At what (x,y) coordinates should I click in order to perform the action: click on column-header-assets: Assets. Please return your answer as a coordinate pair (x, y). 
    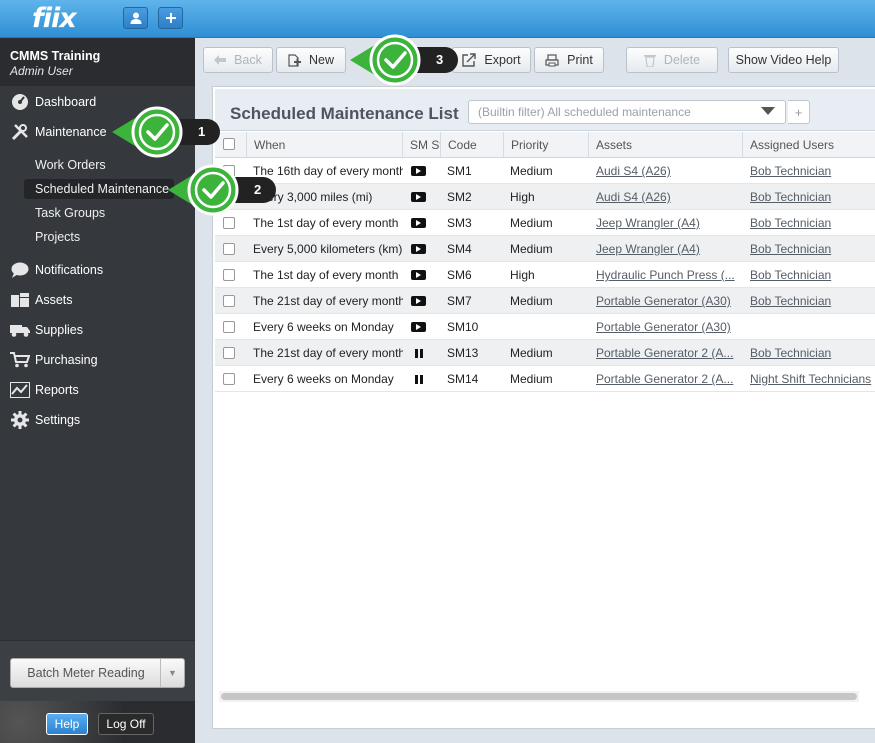
    Looking at the image, I should click on (665, 145).